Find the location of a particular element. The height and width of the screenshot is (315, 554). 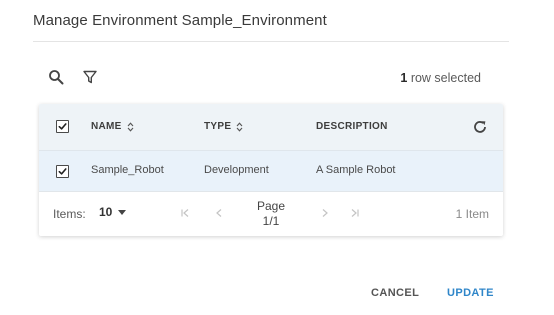

update-button: UPDATE is located at coordinates (470, 293).